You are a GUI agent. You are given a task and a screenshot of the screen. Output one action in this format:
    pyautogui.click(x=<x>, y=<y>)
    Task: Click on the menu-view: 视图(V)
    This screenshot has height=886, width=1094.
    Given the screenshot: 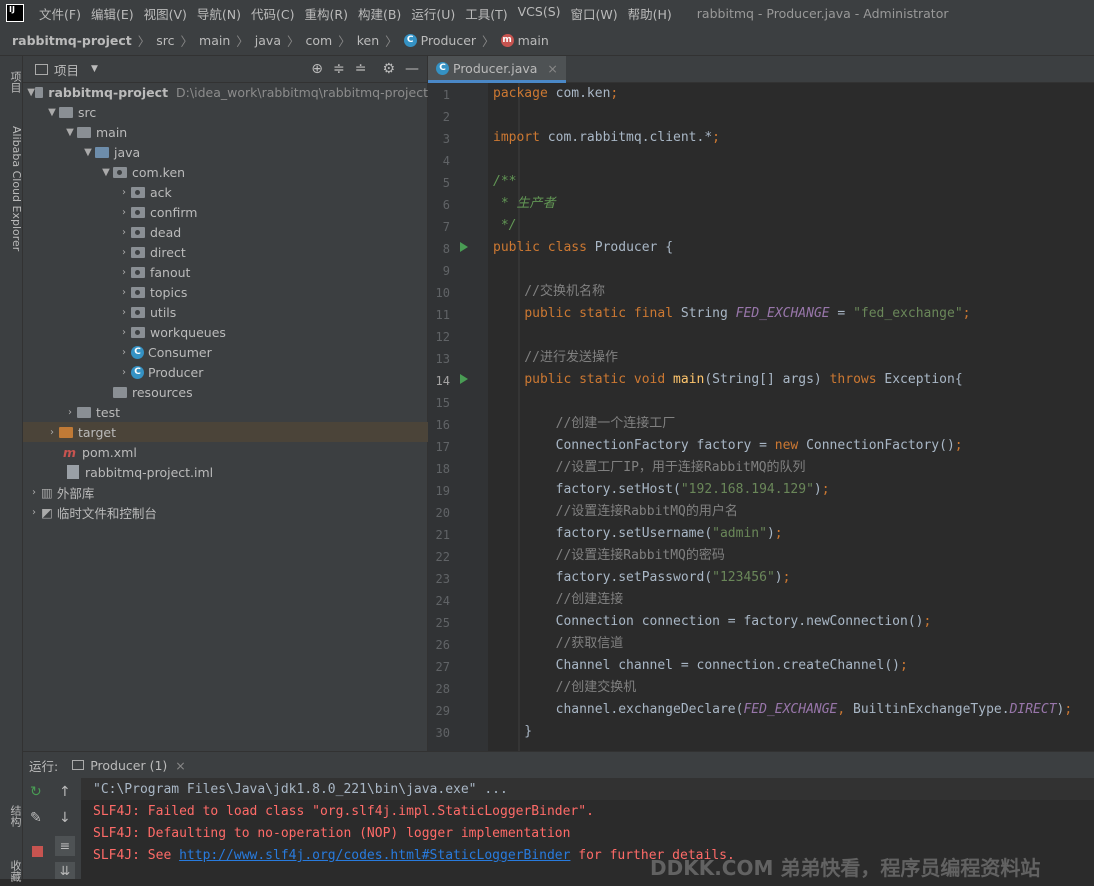 What is the action you would take?
    pyautogui.click(x=165, y=13)
    